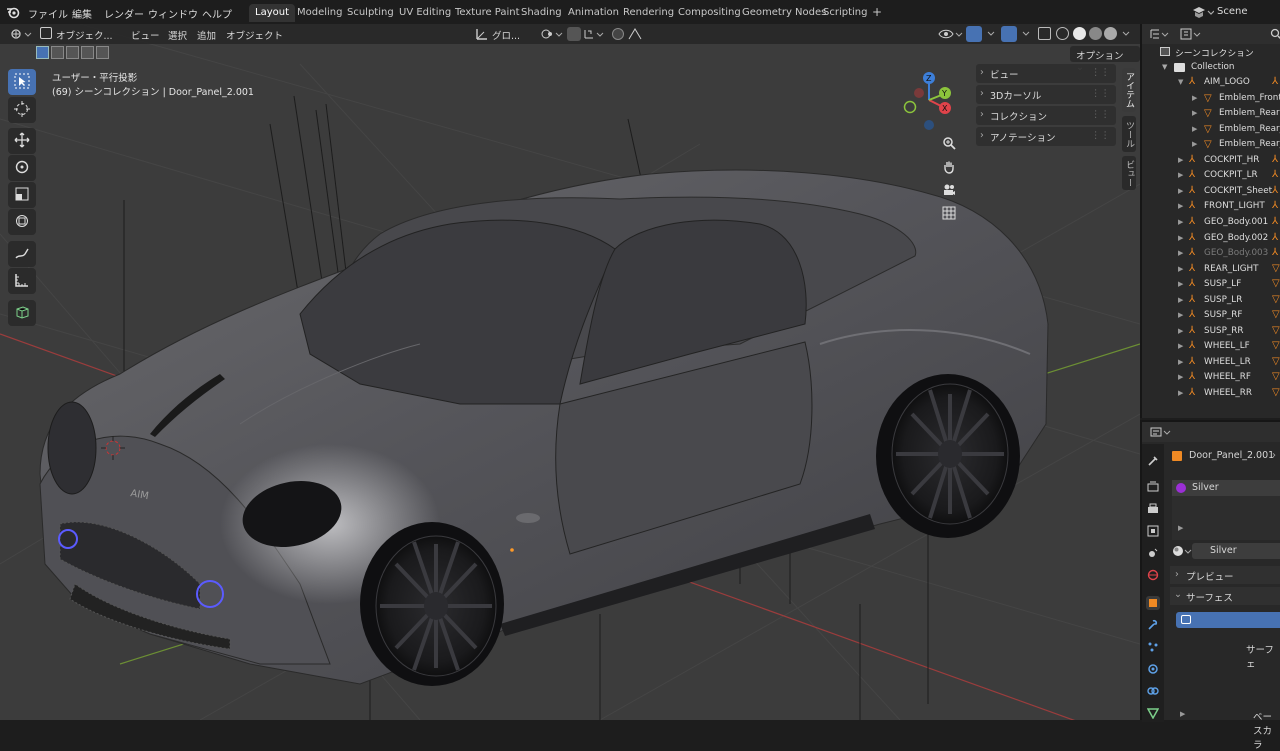  What do you see at coordinates (1211, 332) in the screenshot?
I see `outliner-item: ▶ ⅄ SUSP_RR ▽` at bounding box center [1211, 332].